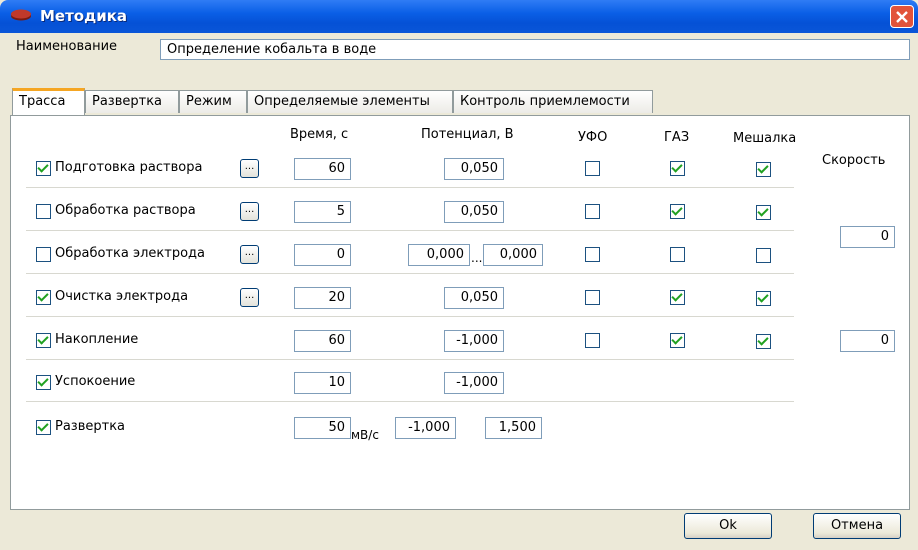 This screenshot has width=918, height=550. I want to click on header-gaz: ГАЗ, so click(677, 137).